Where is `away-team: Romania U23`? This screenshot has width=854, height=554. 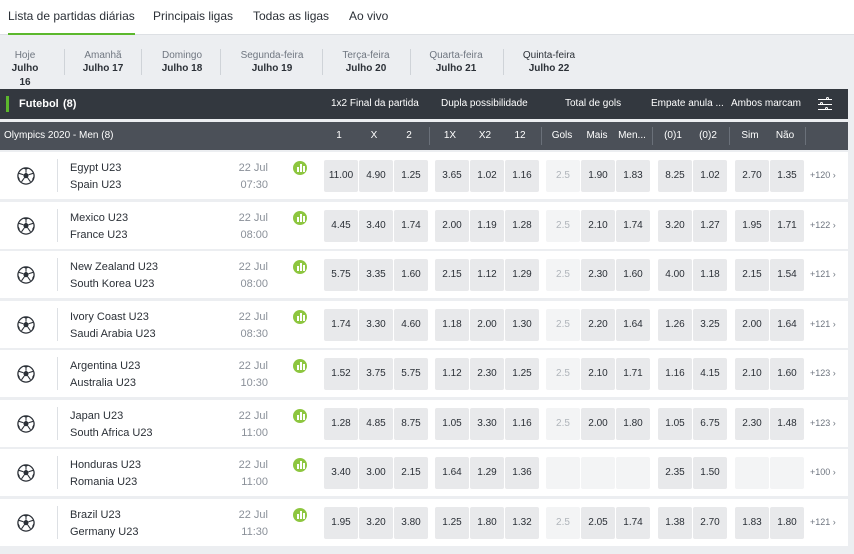
away-team: Romania U23 is located at coordinates (103, 482).